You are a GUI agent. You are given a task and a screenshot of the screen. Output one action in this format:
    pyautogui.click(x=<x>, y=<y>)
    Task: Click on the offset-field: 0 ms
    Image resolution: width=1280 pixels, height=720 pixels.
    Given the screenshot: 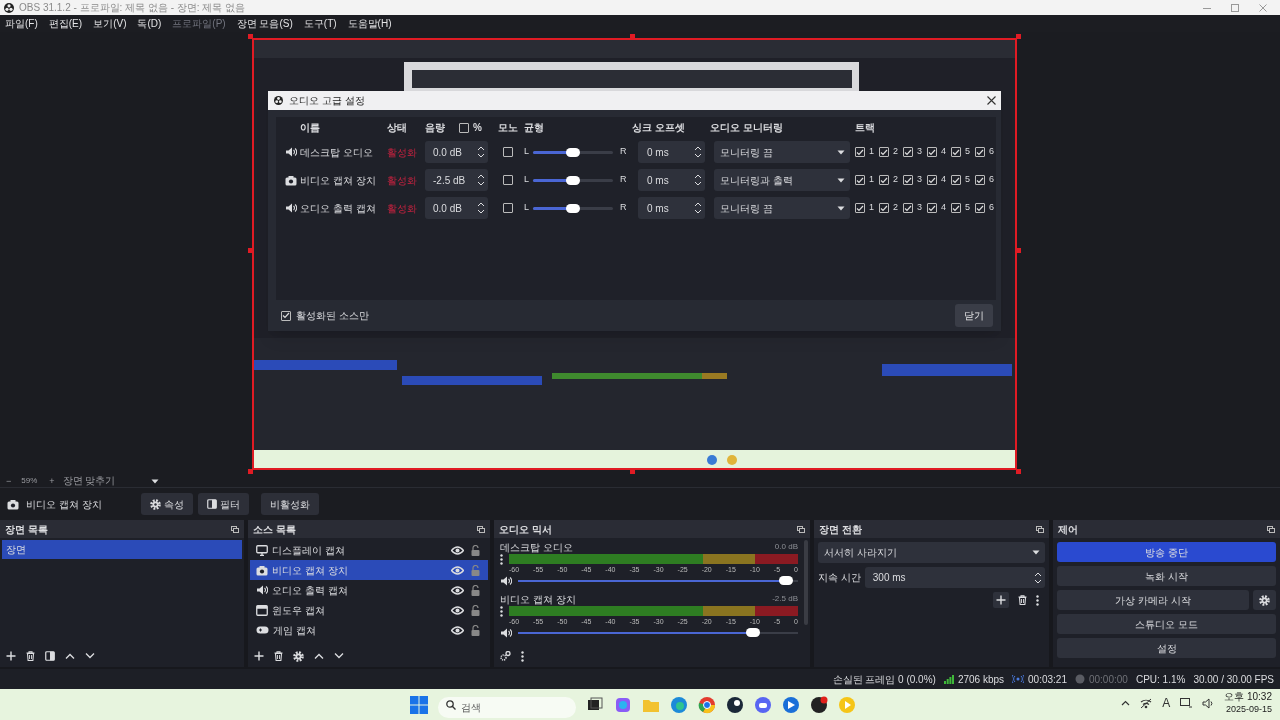 What is the action you would take?
    pyautogui.click(x=671, y=180)
    